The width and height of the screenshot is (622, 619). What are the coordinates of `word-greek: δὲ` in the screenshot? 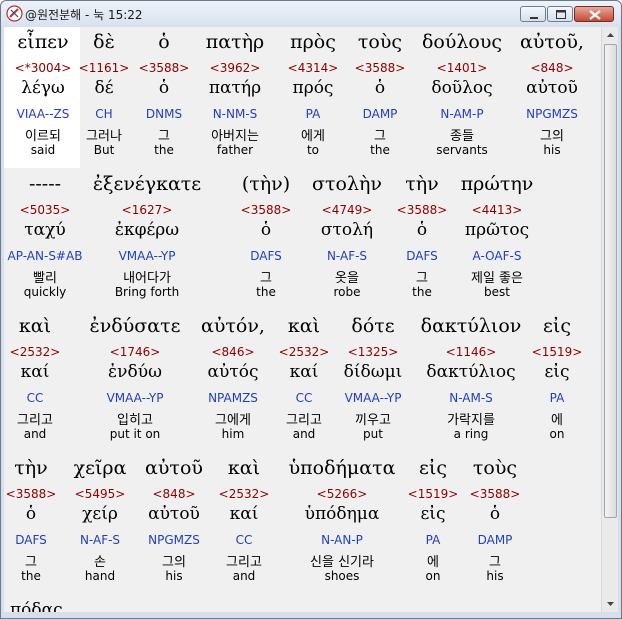 It's located at (104, 42).